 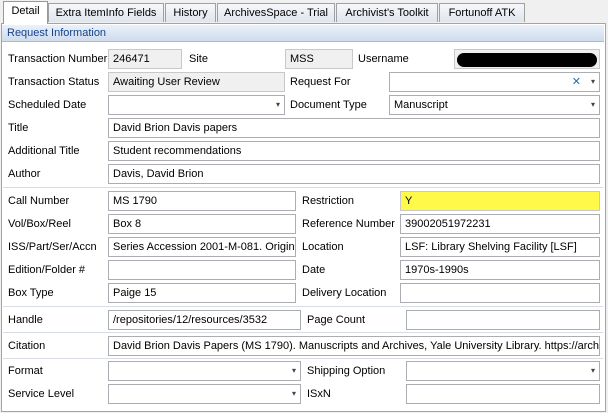 I want to click on restriction-field: Y, so click(x=500, y=201).